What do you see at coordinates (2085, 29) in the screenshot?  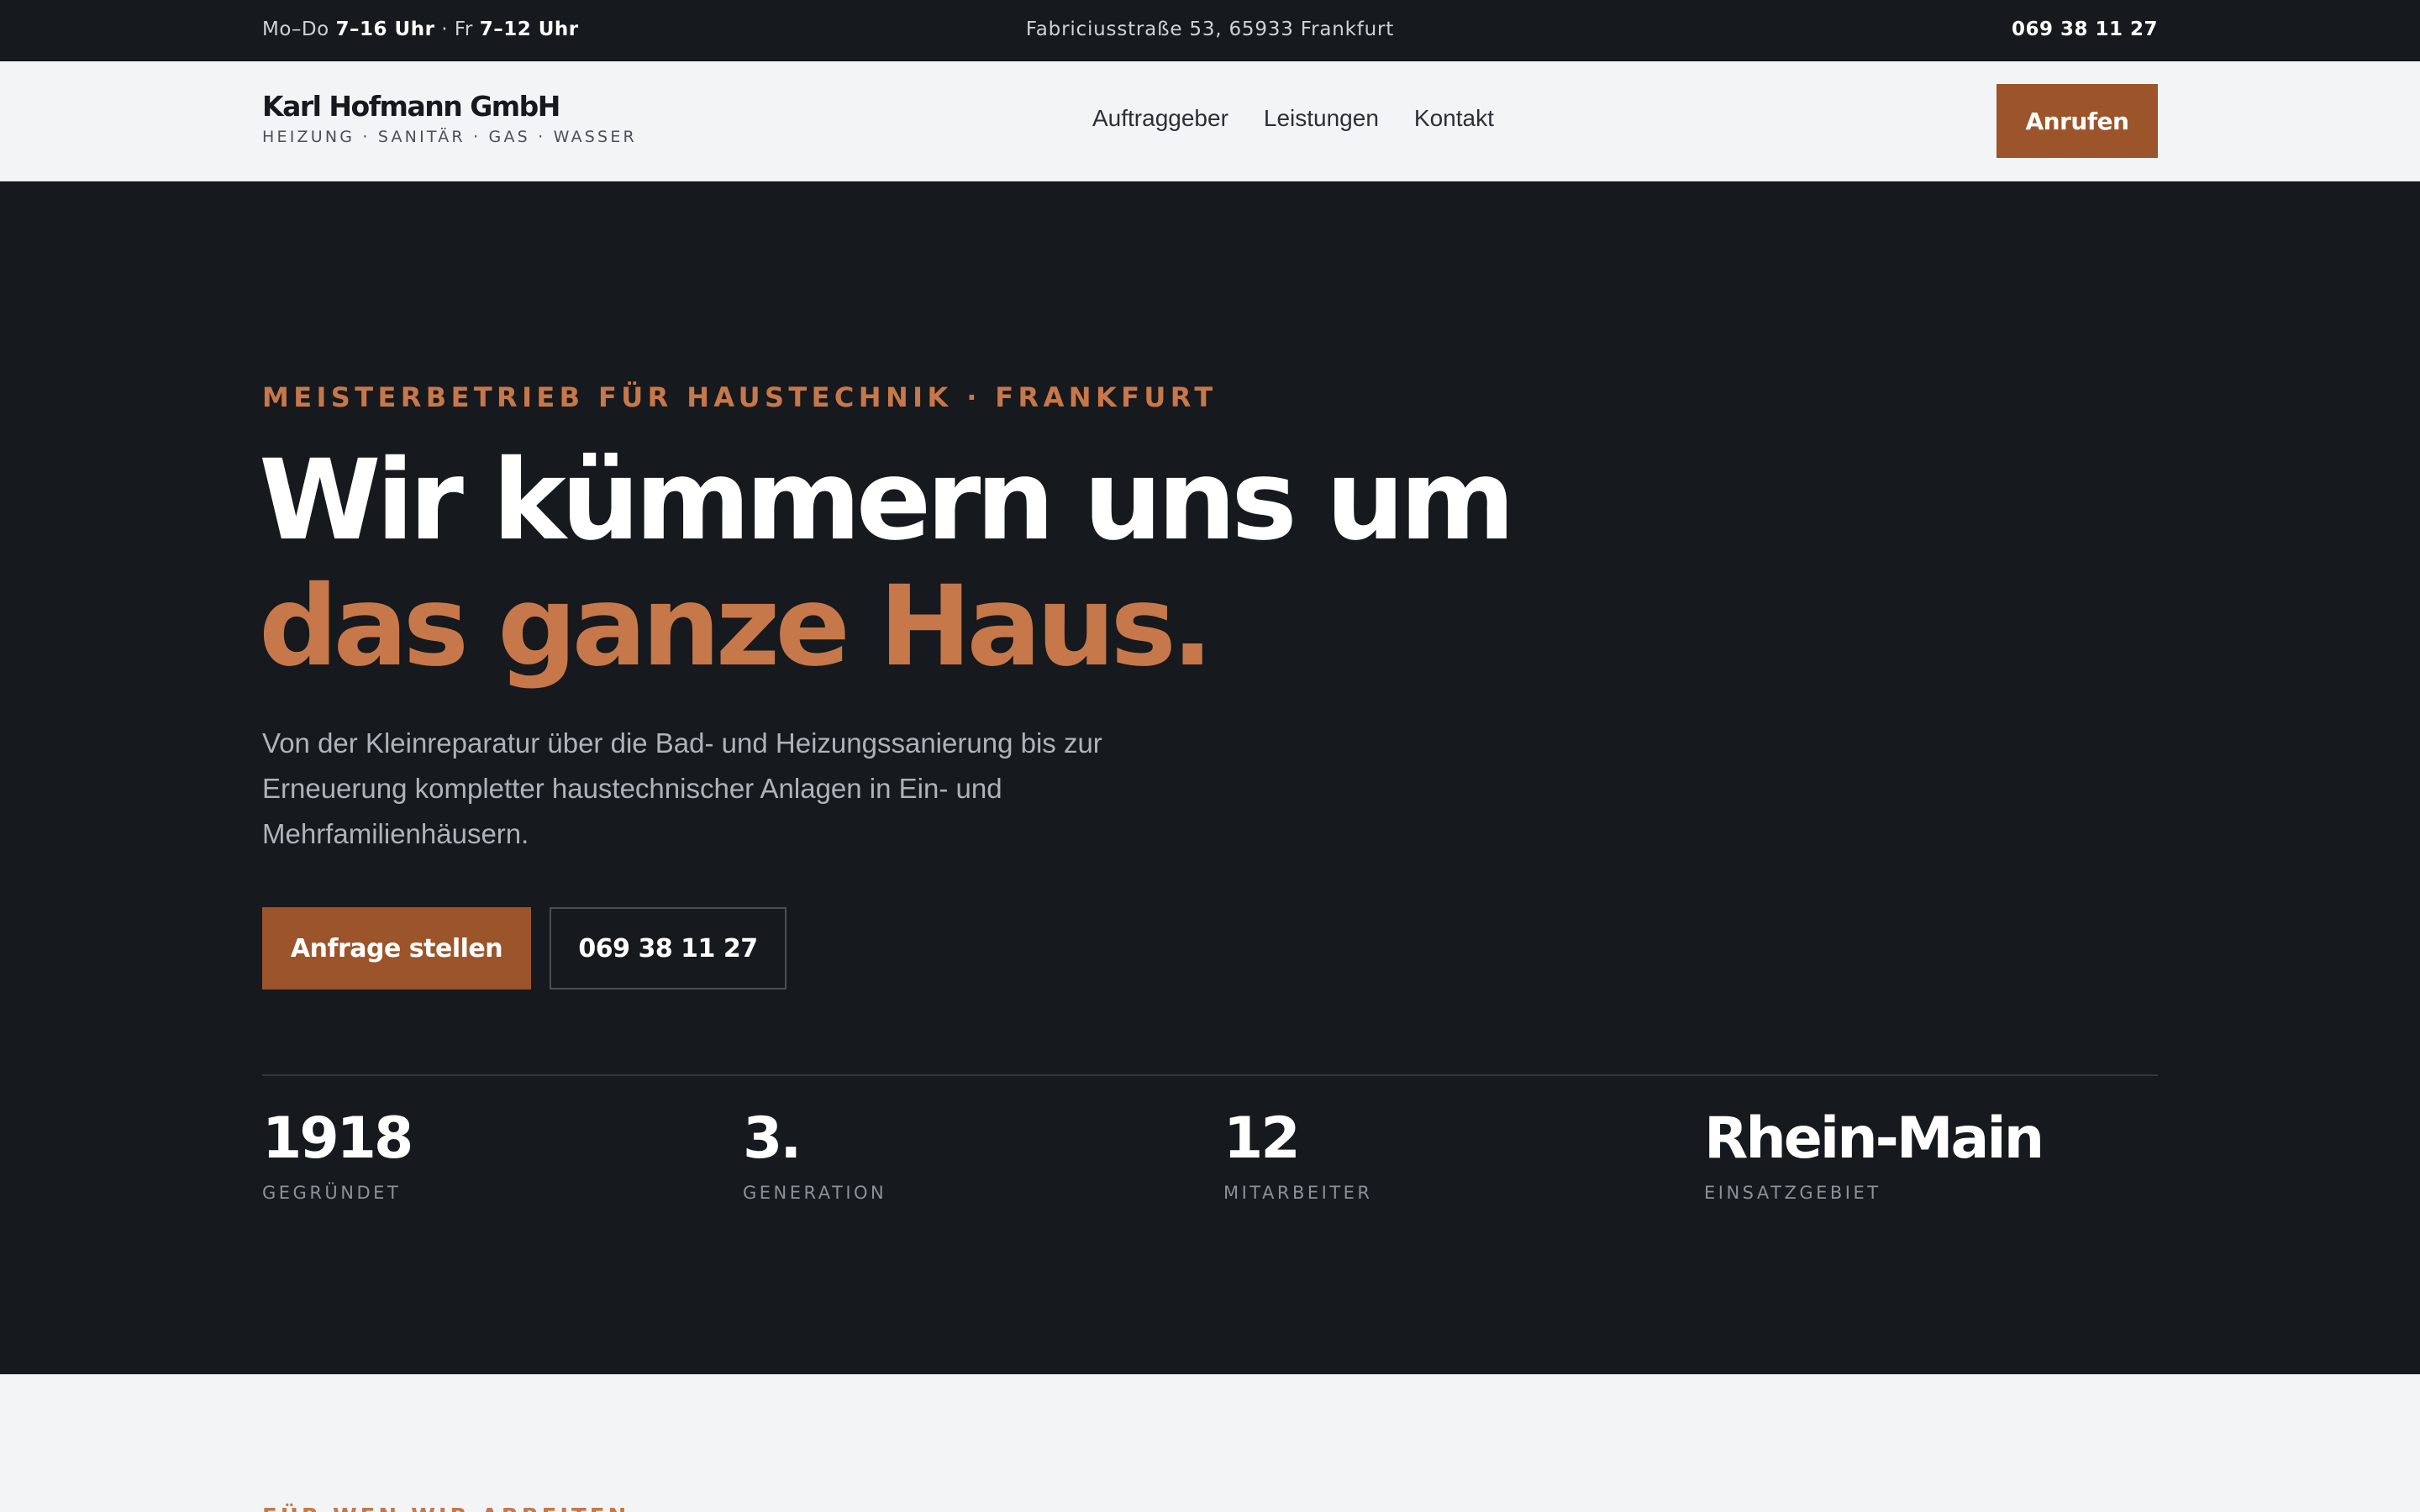 I see `topbar-phone-link: 069 38 11 27` at bounding box center [2085, 29].